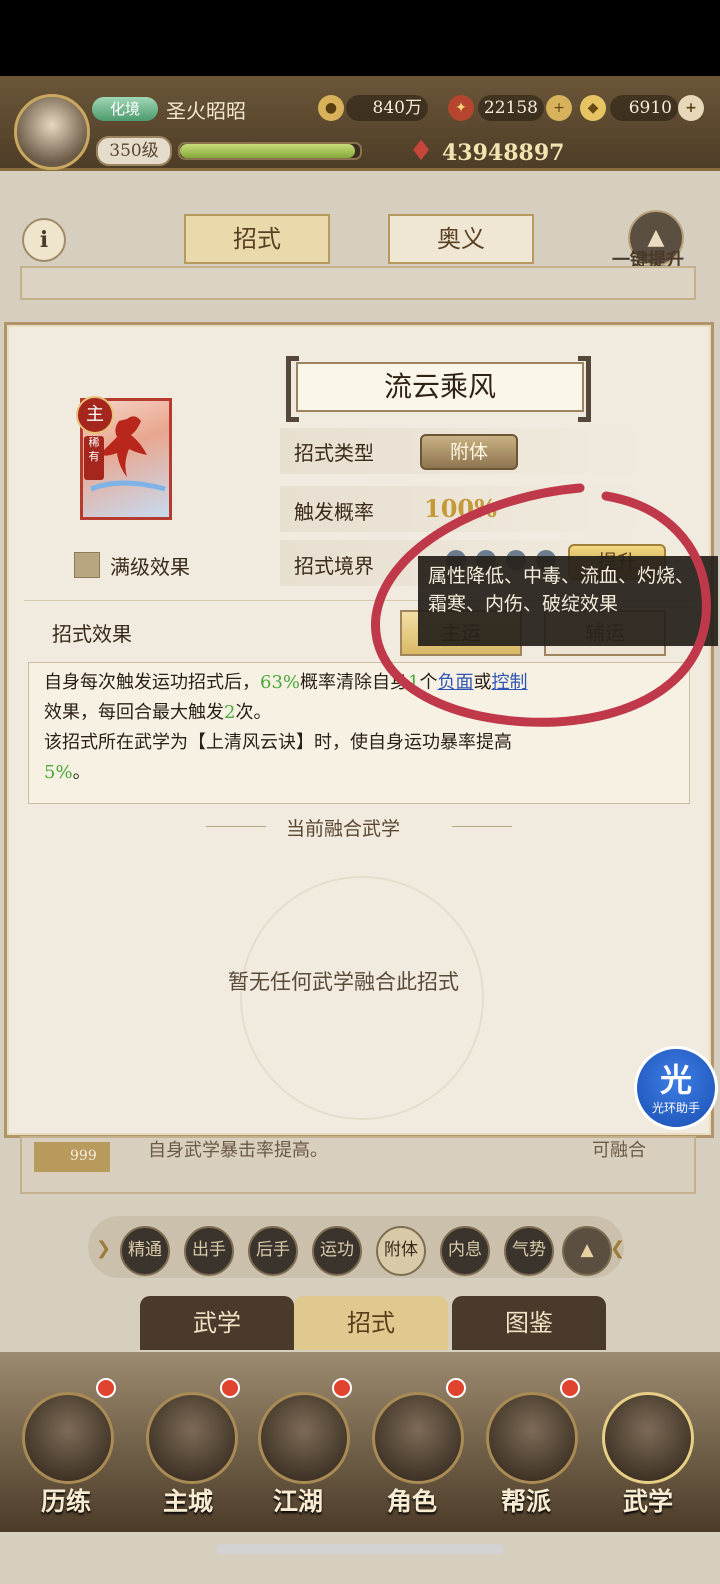 The height and width of the screenshot is (1584, 720). What do you see at coordinates (541, 605) in the screenshot?
I see `annotation-circle` at bounding box center [541, 605].